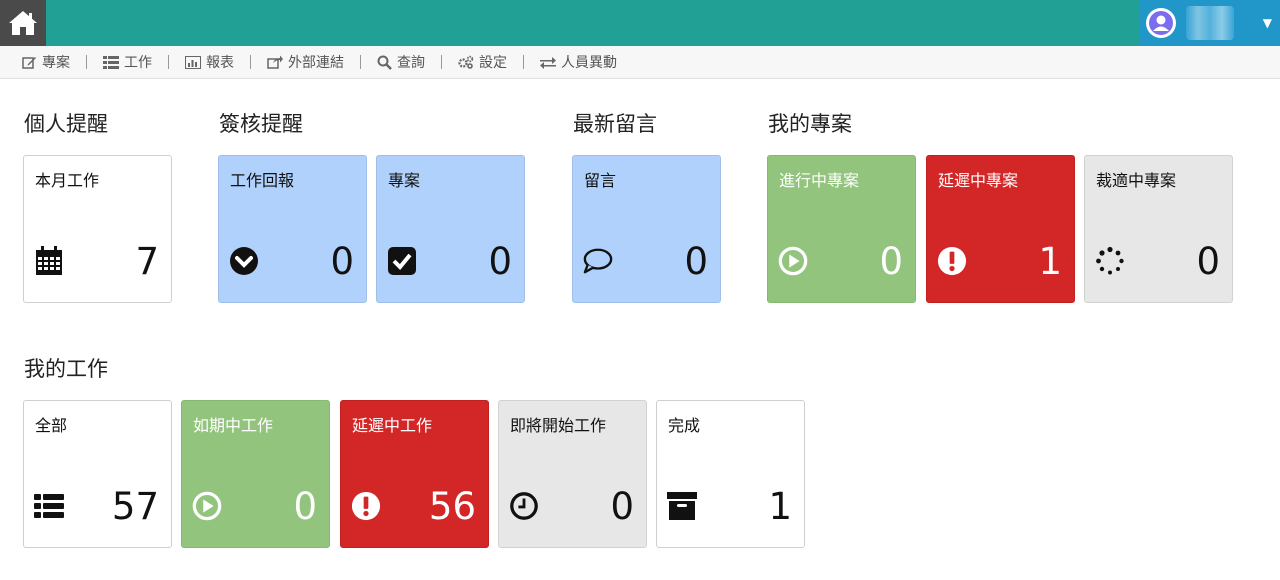 This screenshot has width=1280, height=580. Describe the element at coordinates (548, 62) in the screenshot. I see `exchange-icon` at that location.